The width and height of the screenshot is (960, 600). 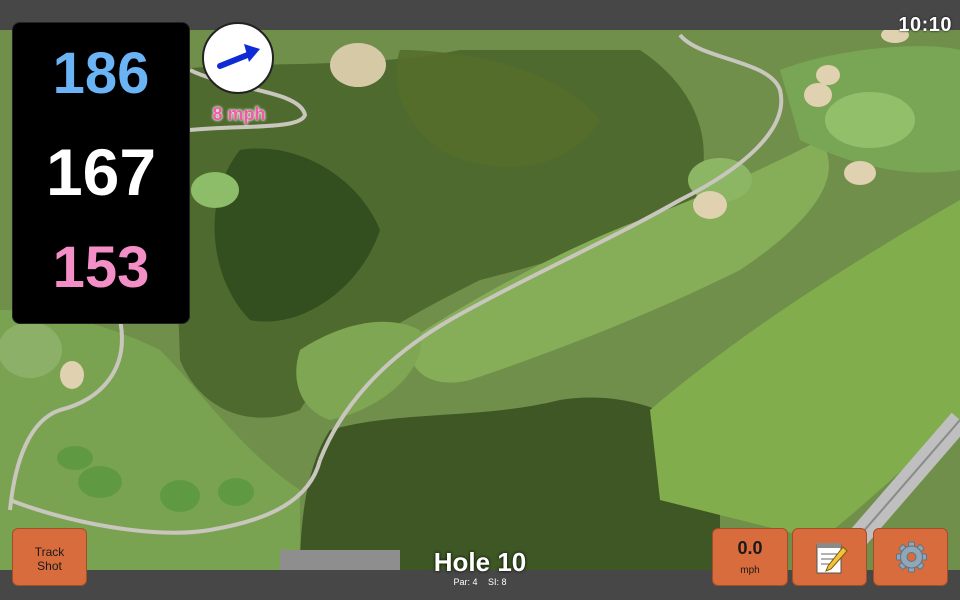 I want to click on track-shot-button: Track Shot, so click(x=49, y=557).